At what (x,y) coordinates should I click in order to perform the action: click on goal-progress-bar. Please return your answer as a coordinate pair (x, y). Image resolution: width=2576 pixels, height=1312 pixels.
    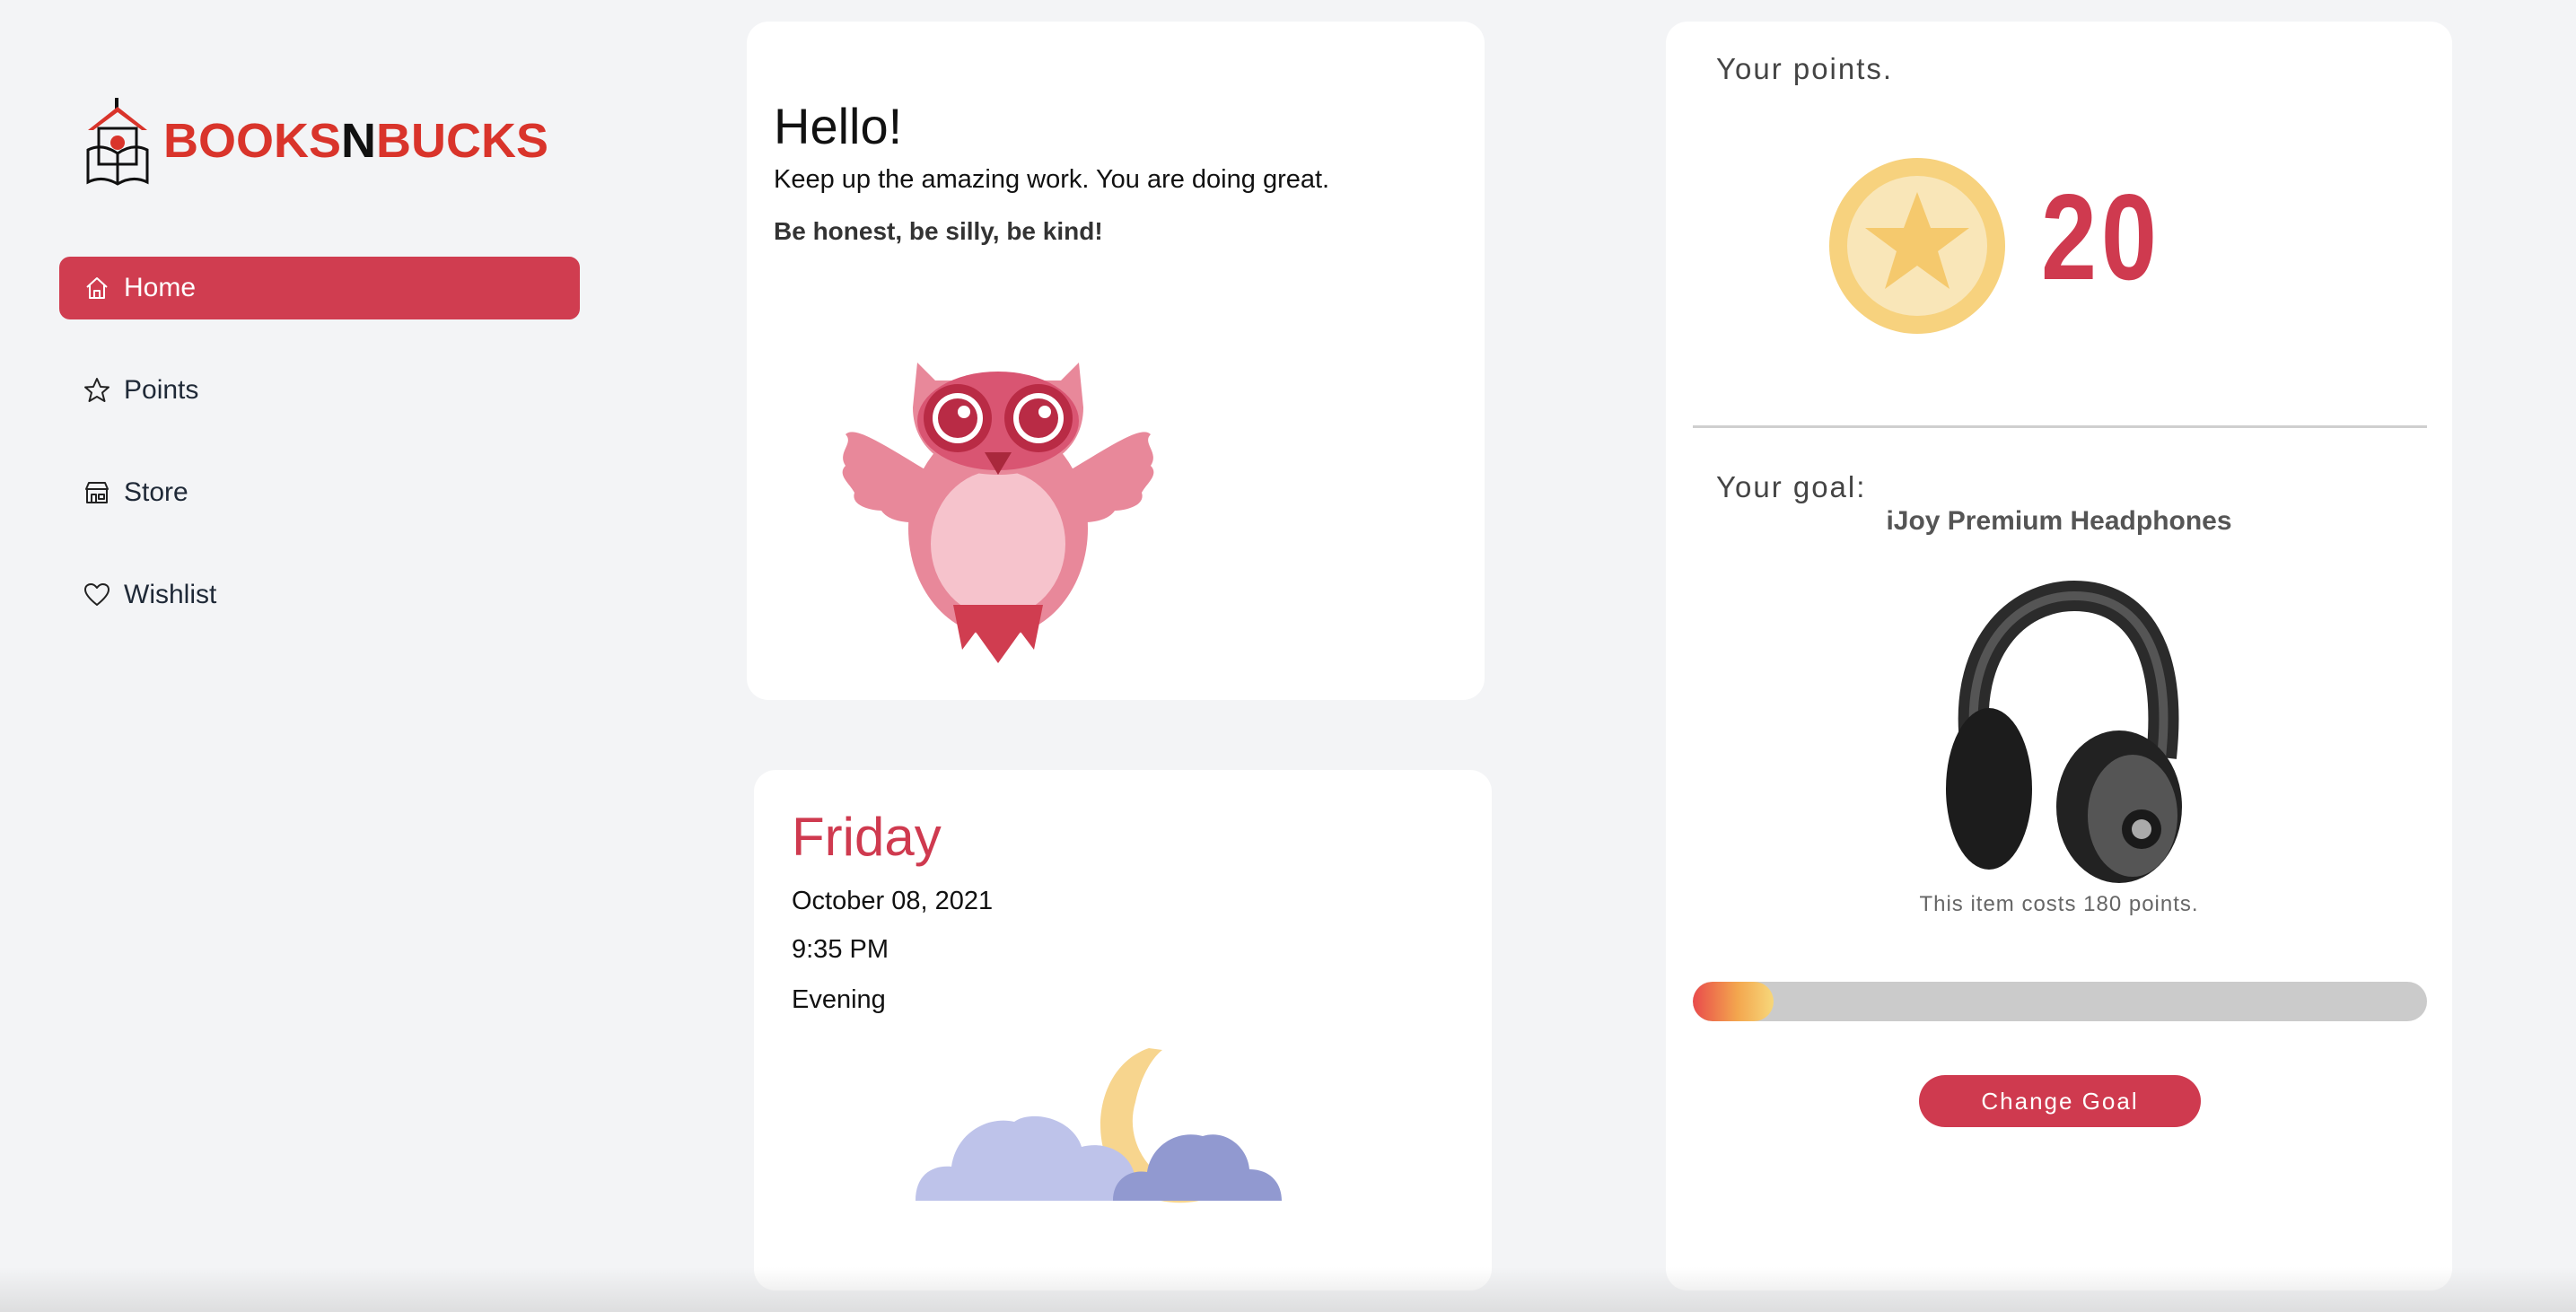
    Looking at the image, I should click on (2060, 1001).